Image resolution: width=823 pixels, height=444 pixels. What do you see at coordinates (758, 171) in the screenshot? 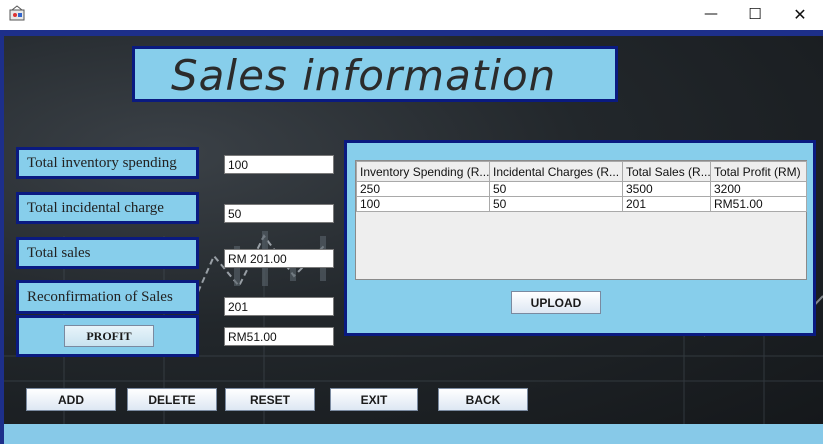
I see `column-header: Total Profit (RM)` at bounding box center [758, 171].